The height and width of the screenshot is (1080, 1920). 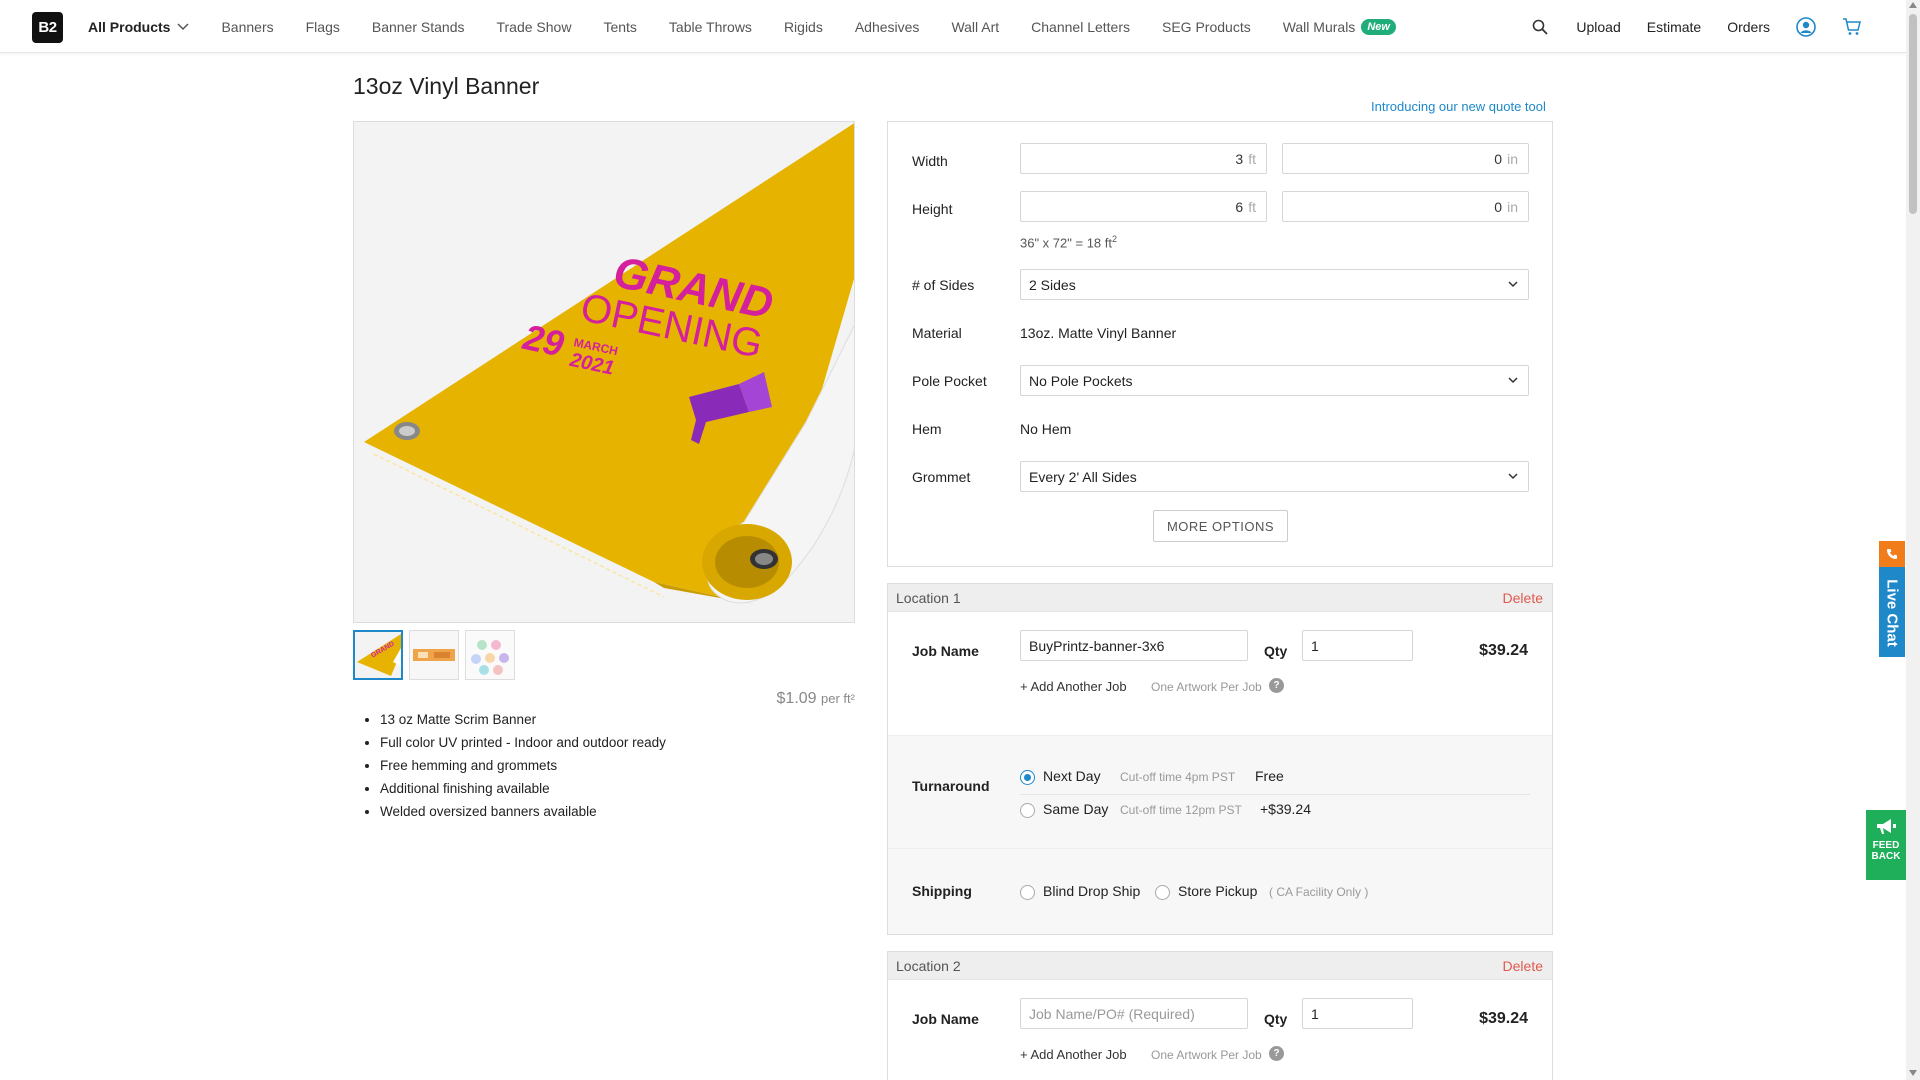 What do you see at coordinates (1275, 794) in the screenshot?
I see `divider` at bounding box center [1275, 794].